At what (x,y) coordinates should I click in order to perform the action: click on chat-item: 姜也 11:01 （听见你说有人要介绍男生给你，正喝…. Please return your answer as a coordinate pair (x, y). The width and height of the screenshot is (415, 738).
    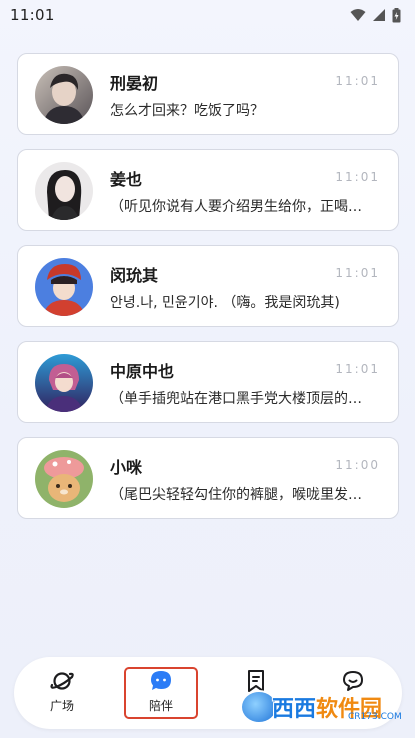
    Looking at the image, I should click on (208, 190).